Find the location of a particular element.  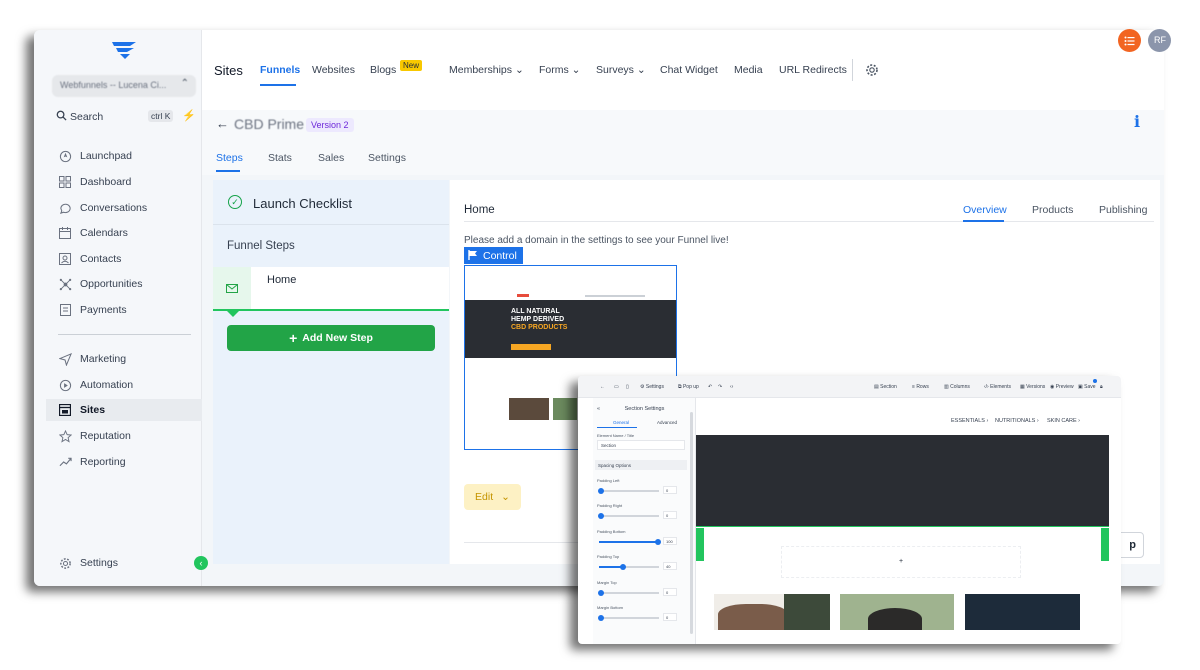

padding-right-slider is located at coordinates (628, 516).